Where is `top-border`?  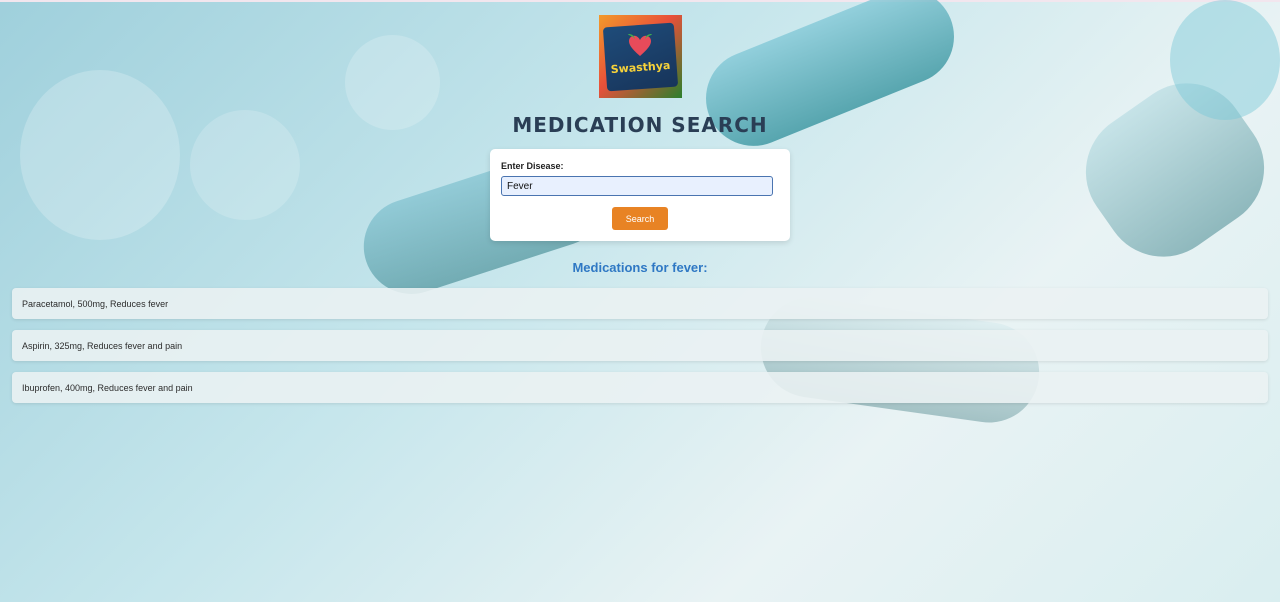 top-border is located at coordinates (640, 1).